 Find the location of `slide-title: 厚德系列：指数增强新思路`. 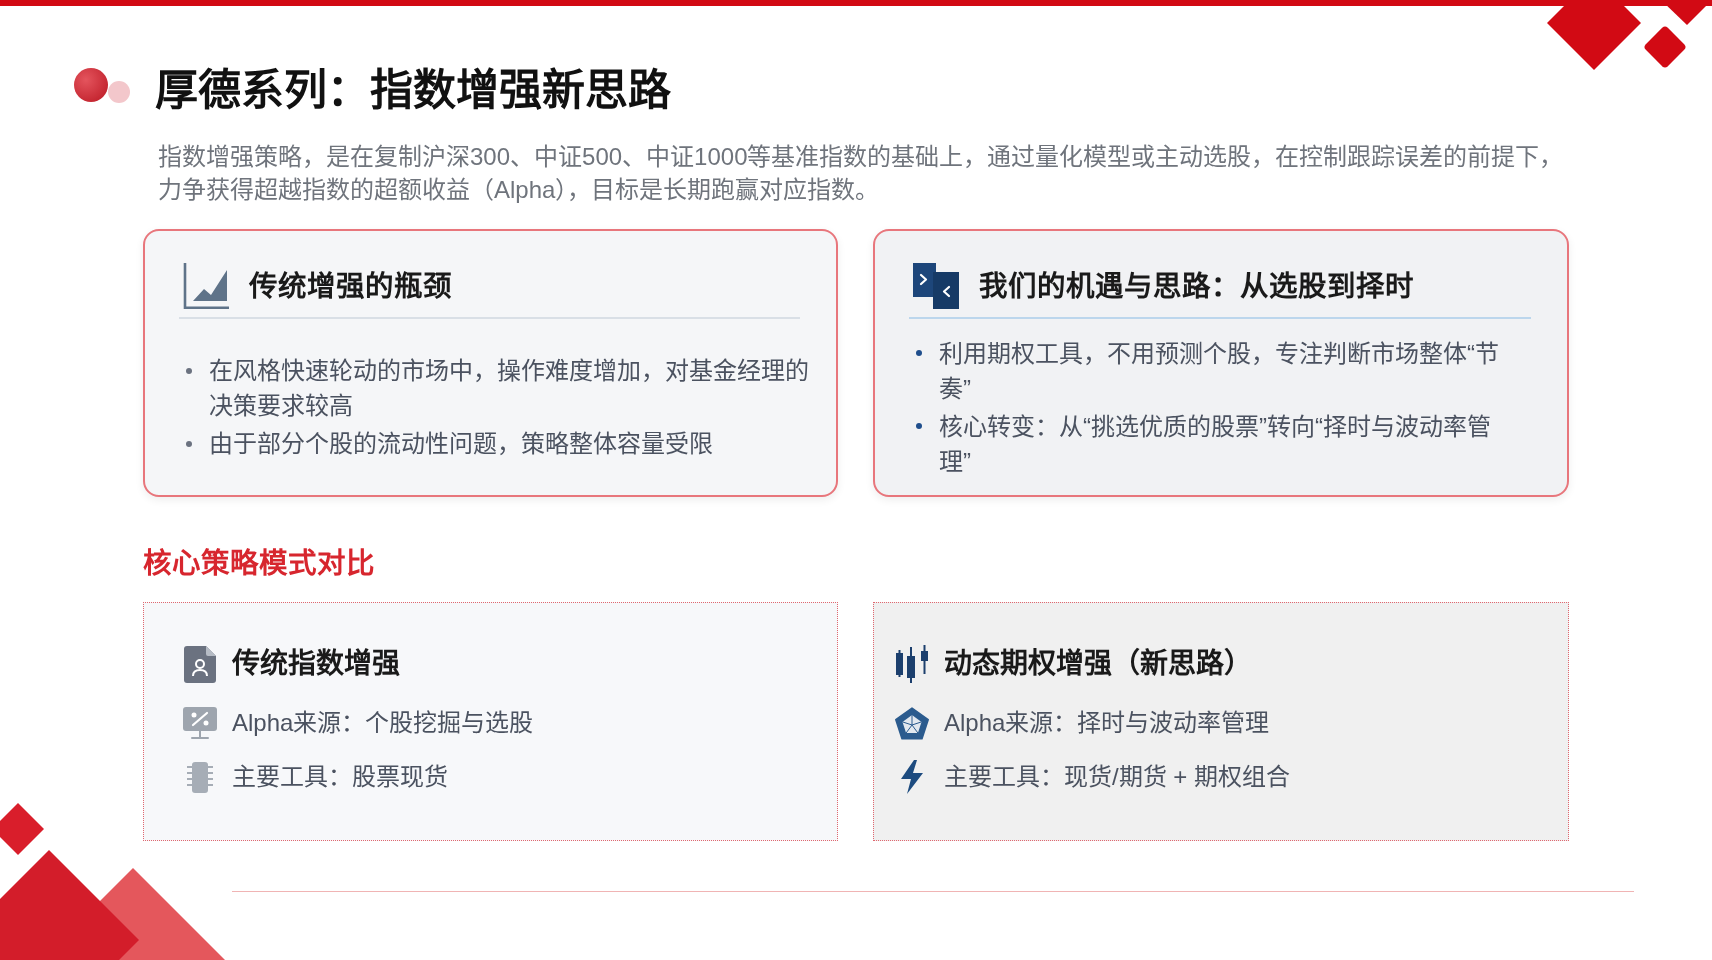

slide-title: 厚德系列：指数增强新思路 is located at coordinates (413, 90).